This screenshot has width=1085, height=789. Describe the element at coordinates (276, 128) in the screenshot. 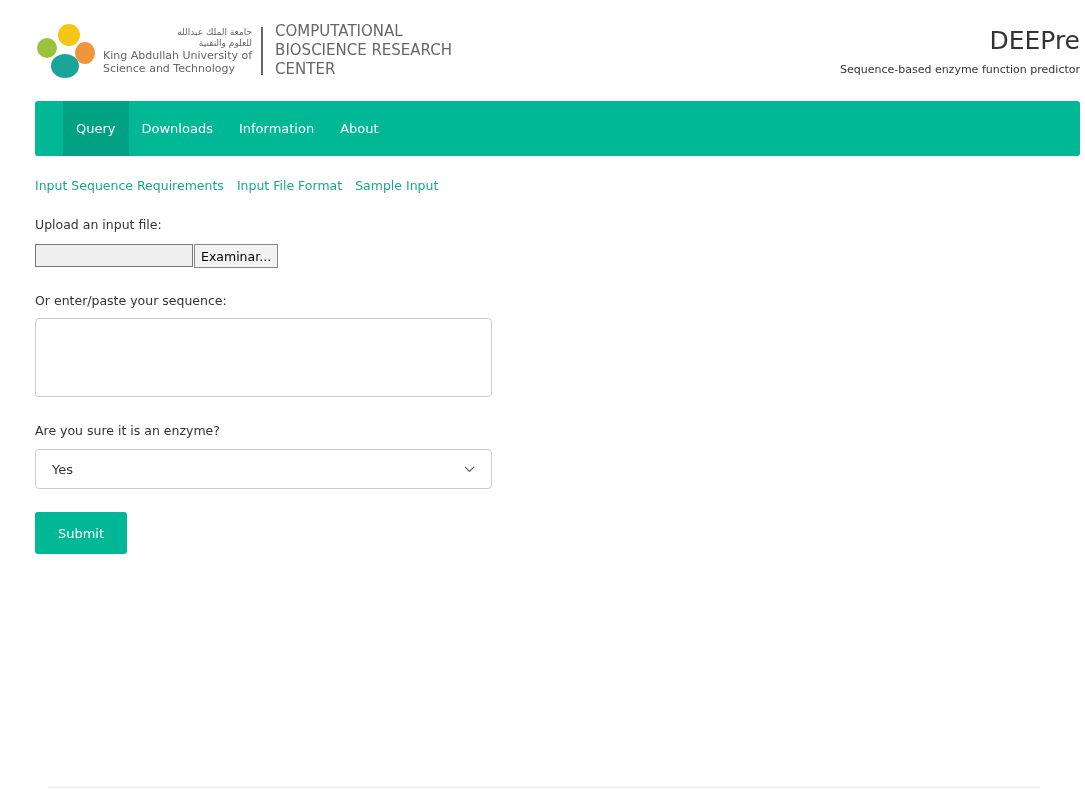

I see `nav-tab: Information` at that location.